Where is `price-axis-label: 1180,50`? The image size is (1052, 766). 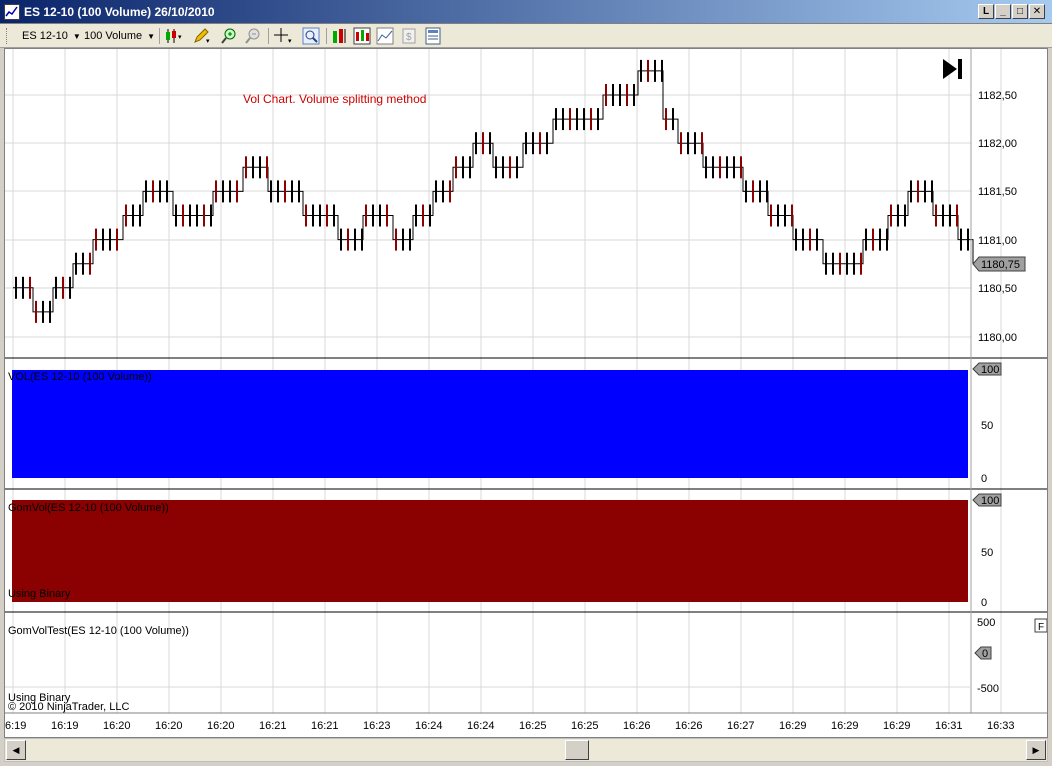
price-axis-label: 1180,50 is located at coordinates (997, 289).